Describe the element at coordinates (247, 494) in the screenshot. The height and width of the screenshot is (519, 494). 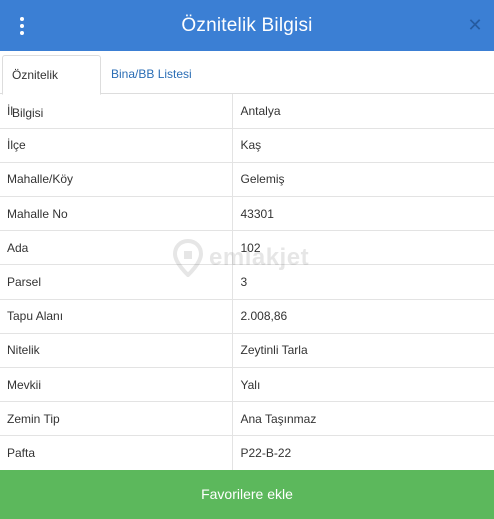
I see `add-to-favorites-button: Favorilere ekle` at that location.